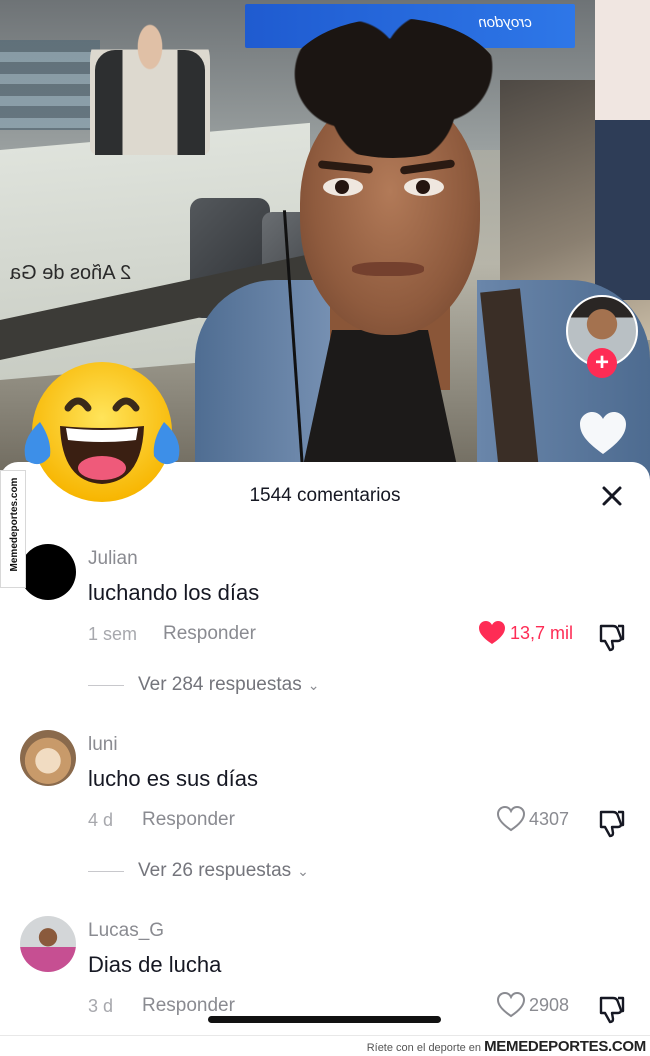  Describe the element at coordinates (113, 634) in the screenshot. I see `comment-timestamp: 1 sem` at that location.